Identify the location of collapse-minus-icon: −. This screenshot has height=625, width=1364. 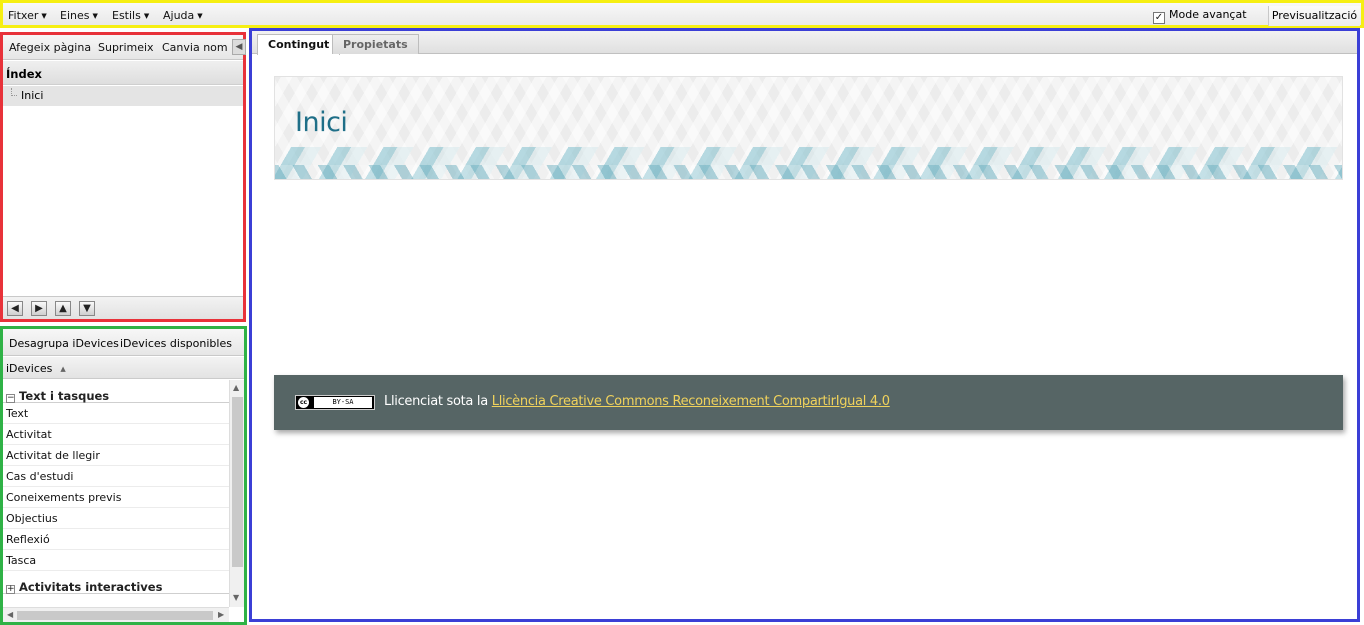
(10, 398).